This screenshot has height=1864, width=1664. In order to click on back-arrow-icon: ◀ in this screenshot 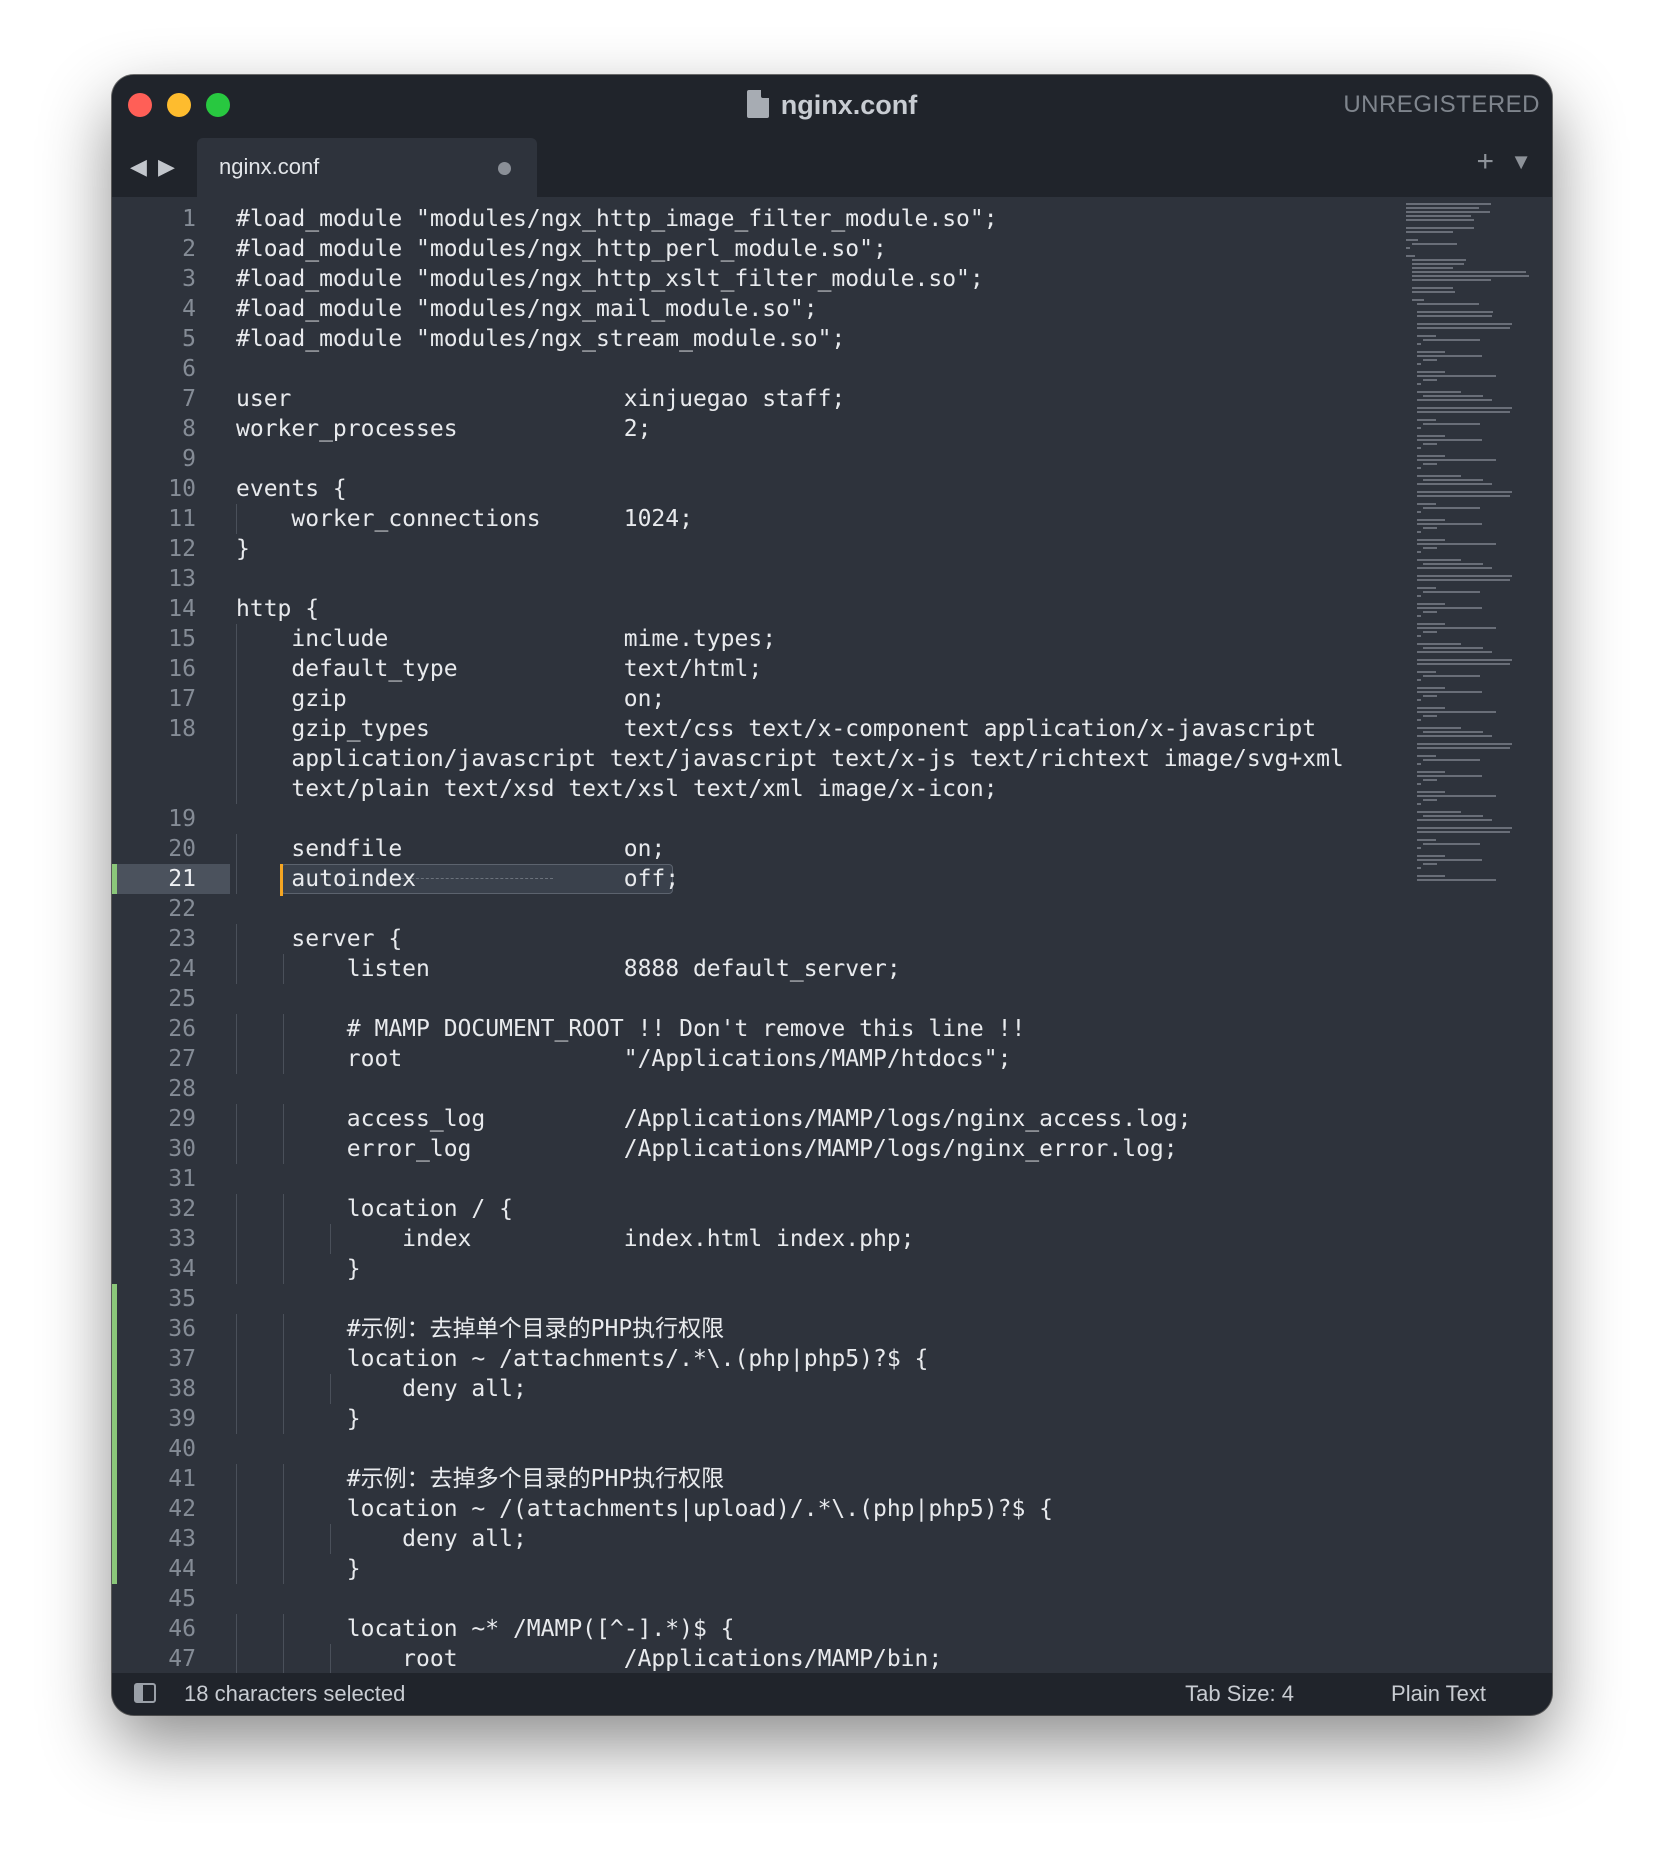, I will do `click(138, 167)`.